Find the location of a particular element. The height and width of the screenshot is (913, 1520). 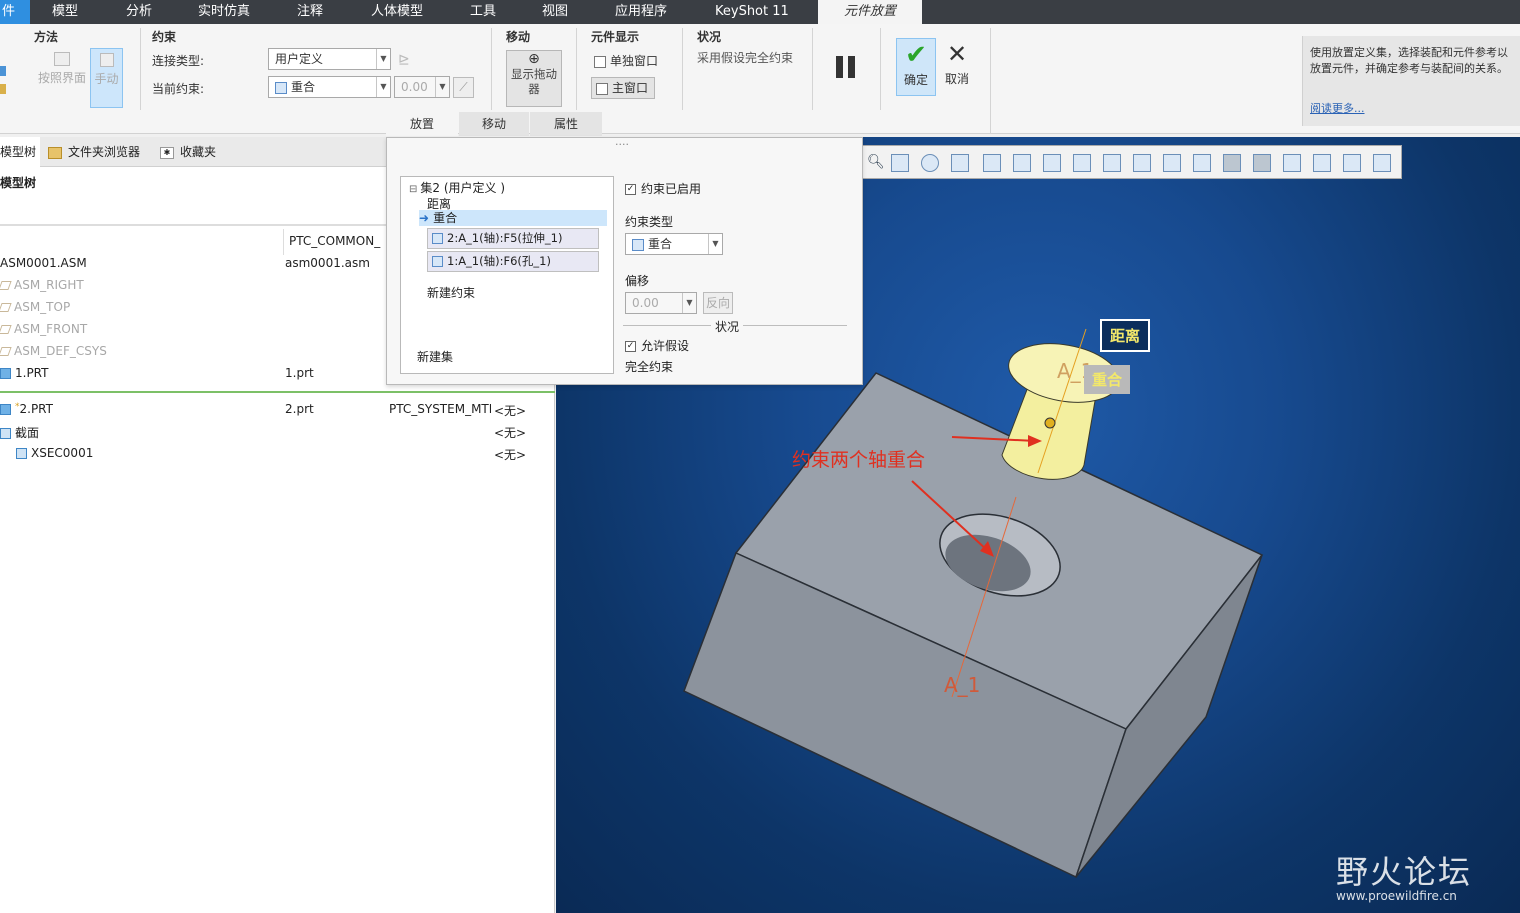

saved-views-icon is located at coordinates (992, 163).